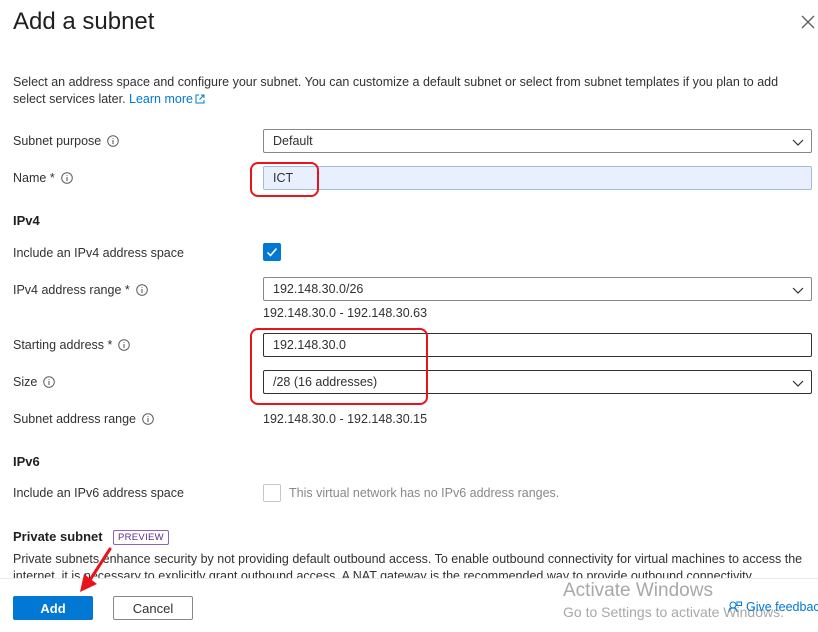  I want to click on panel-title: Add a subnet, so click(84, 21).